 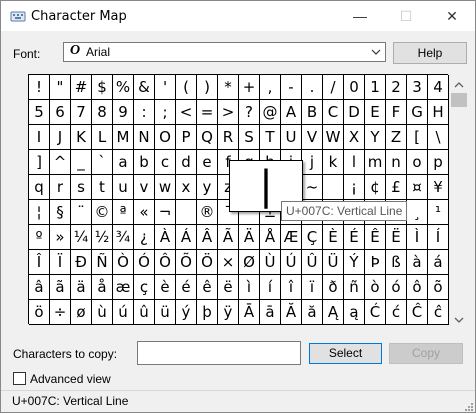 What do you see at coordinates (468, 405) in the screenshot?
I see `resize-grip-icon` at bounding box center [468, 405].